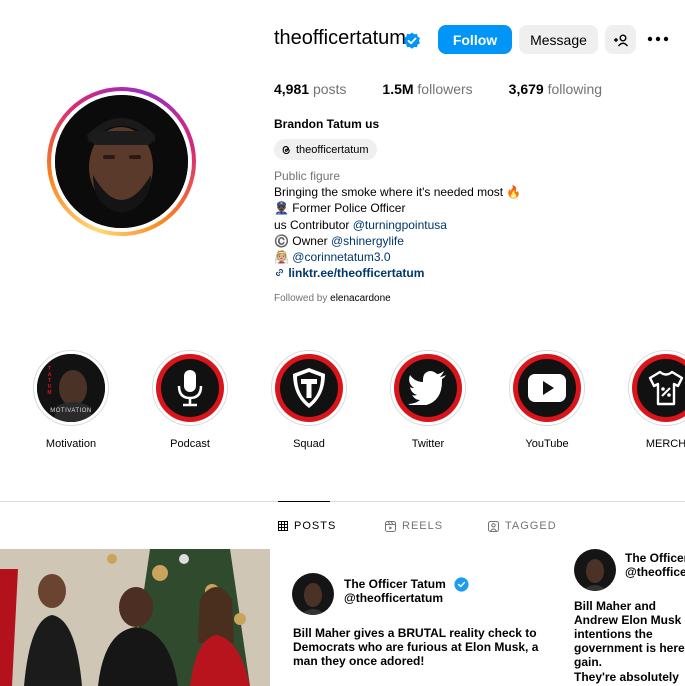  I want to click on motivation-side-text: TATUM, so click(49, 381).